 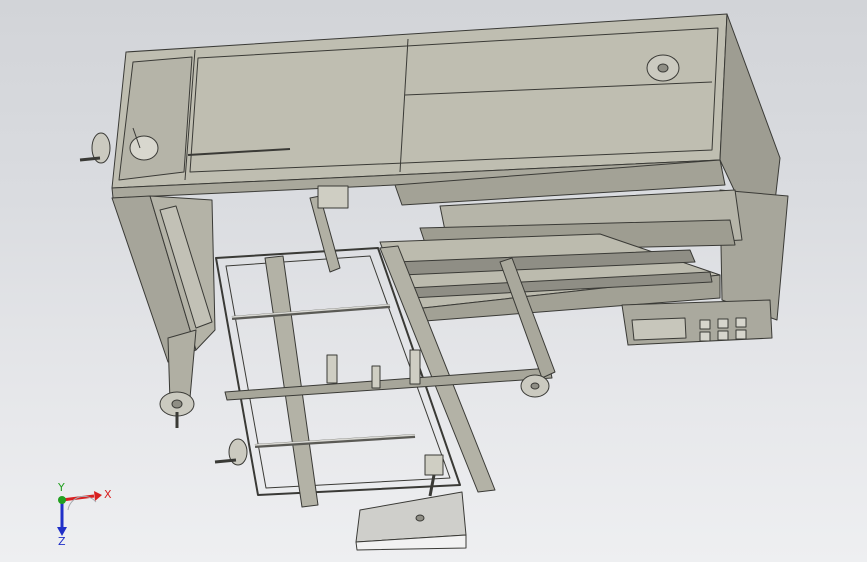 What do you see at coordinates (225, 461) in the screenshot?
I see `tray-handwheel-handle` at bounding box center [225, 461].